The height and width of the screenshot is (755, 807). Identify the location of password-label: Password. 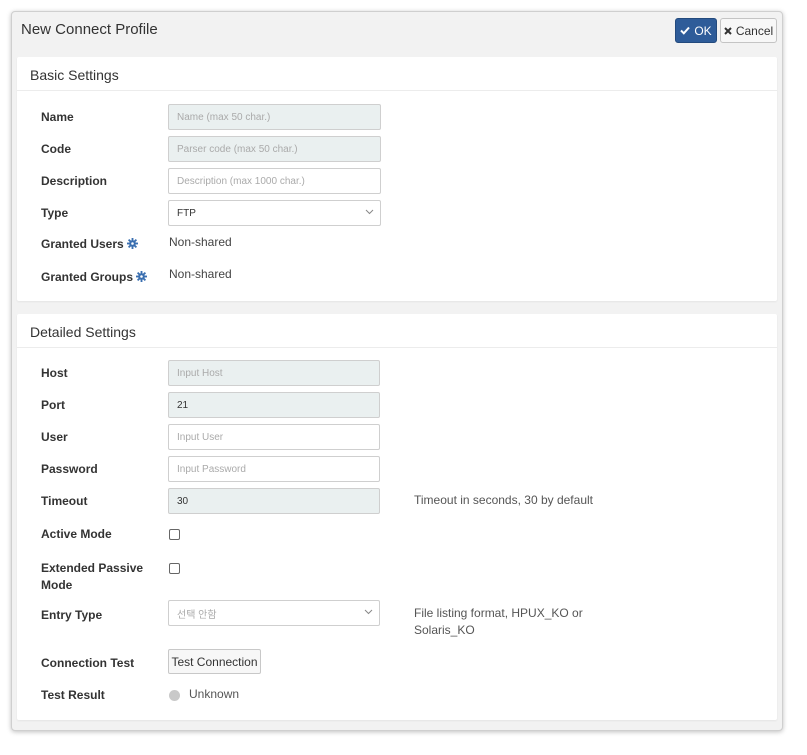
(69, 469).